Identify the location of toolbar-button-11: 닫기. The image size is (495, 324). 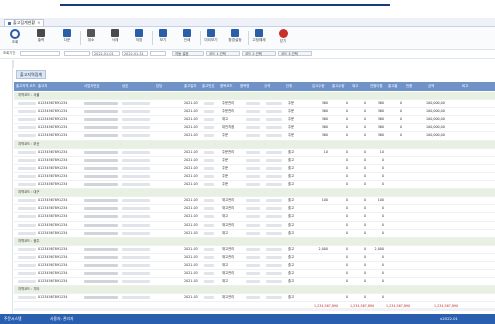
(283, 38).